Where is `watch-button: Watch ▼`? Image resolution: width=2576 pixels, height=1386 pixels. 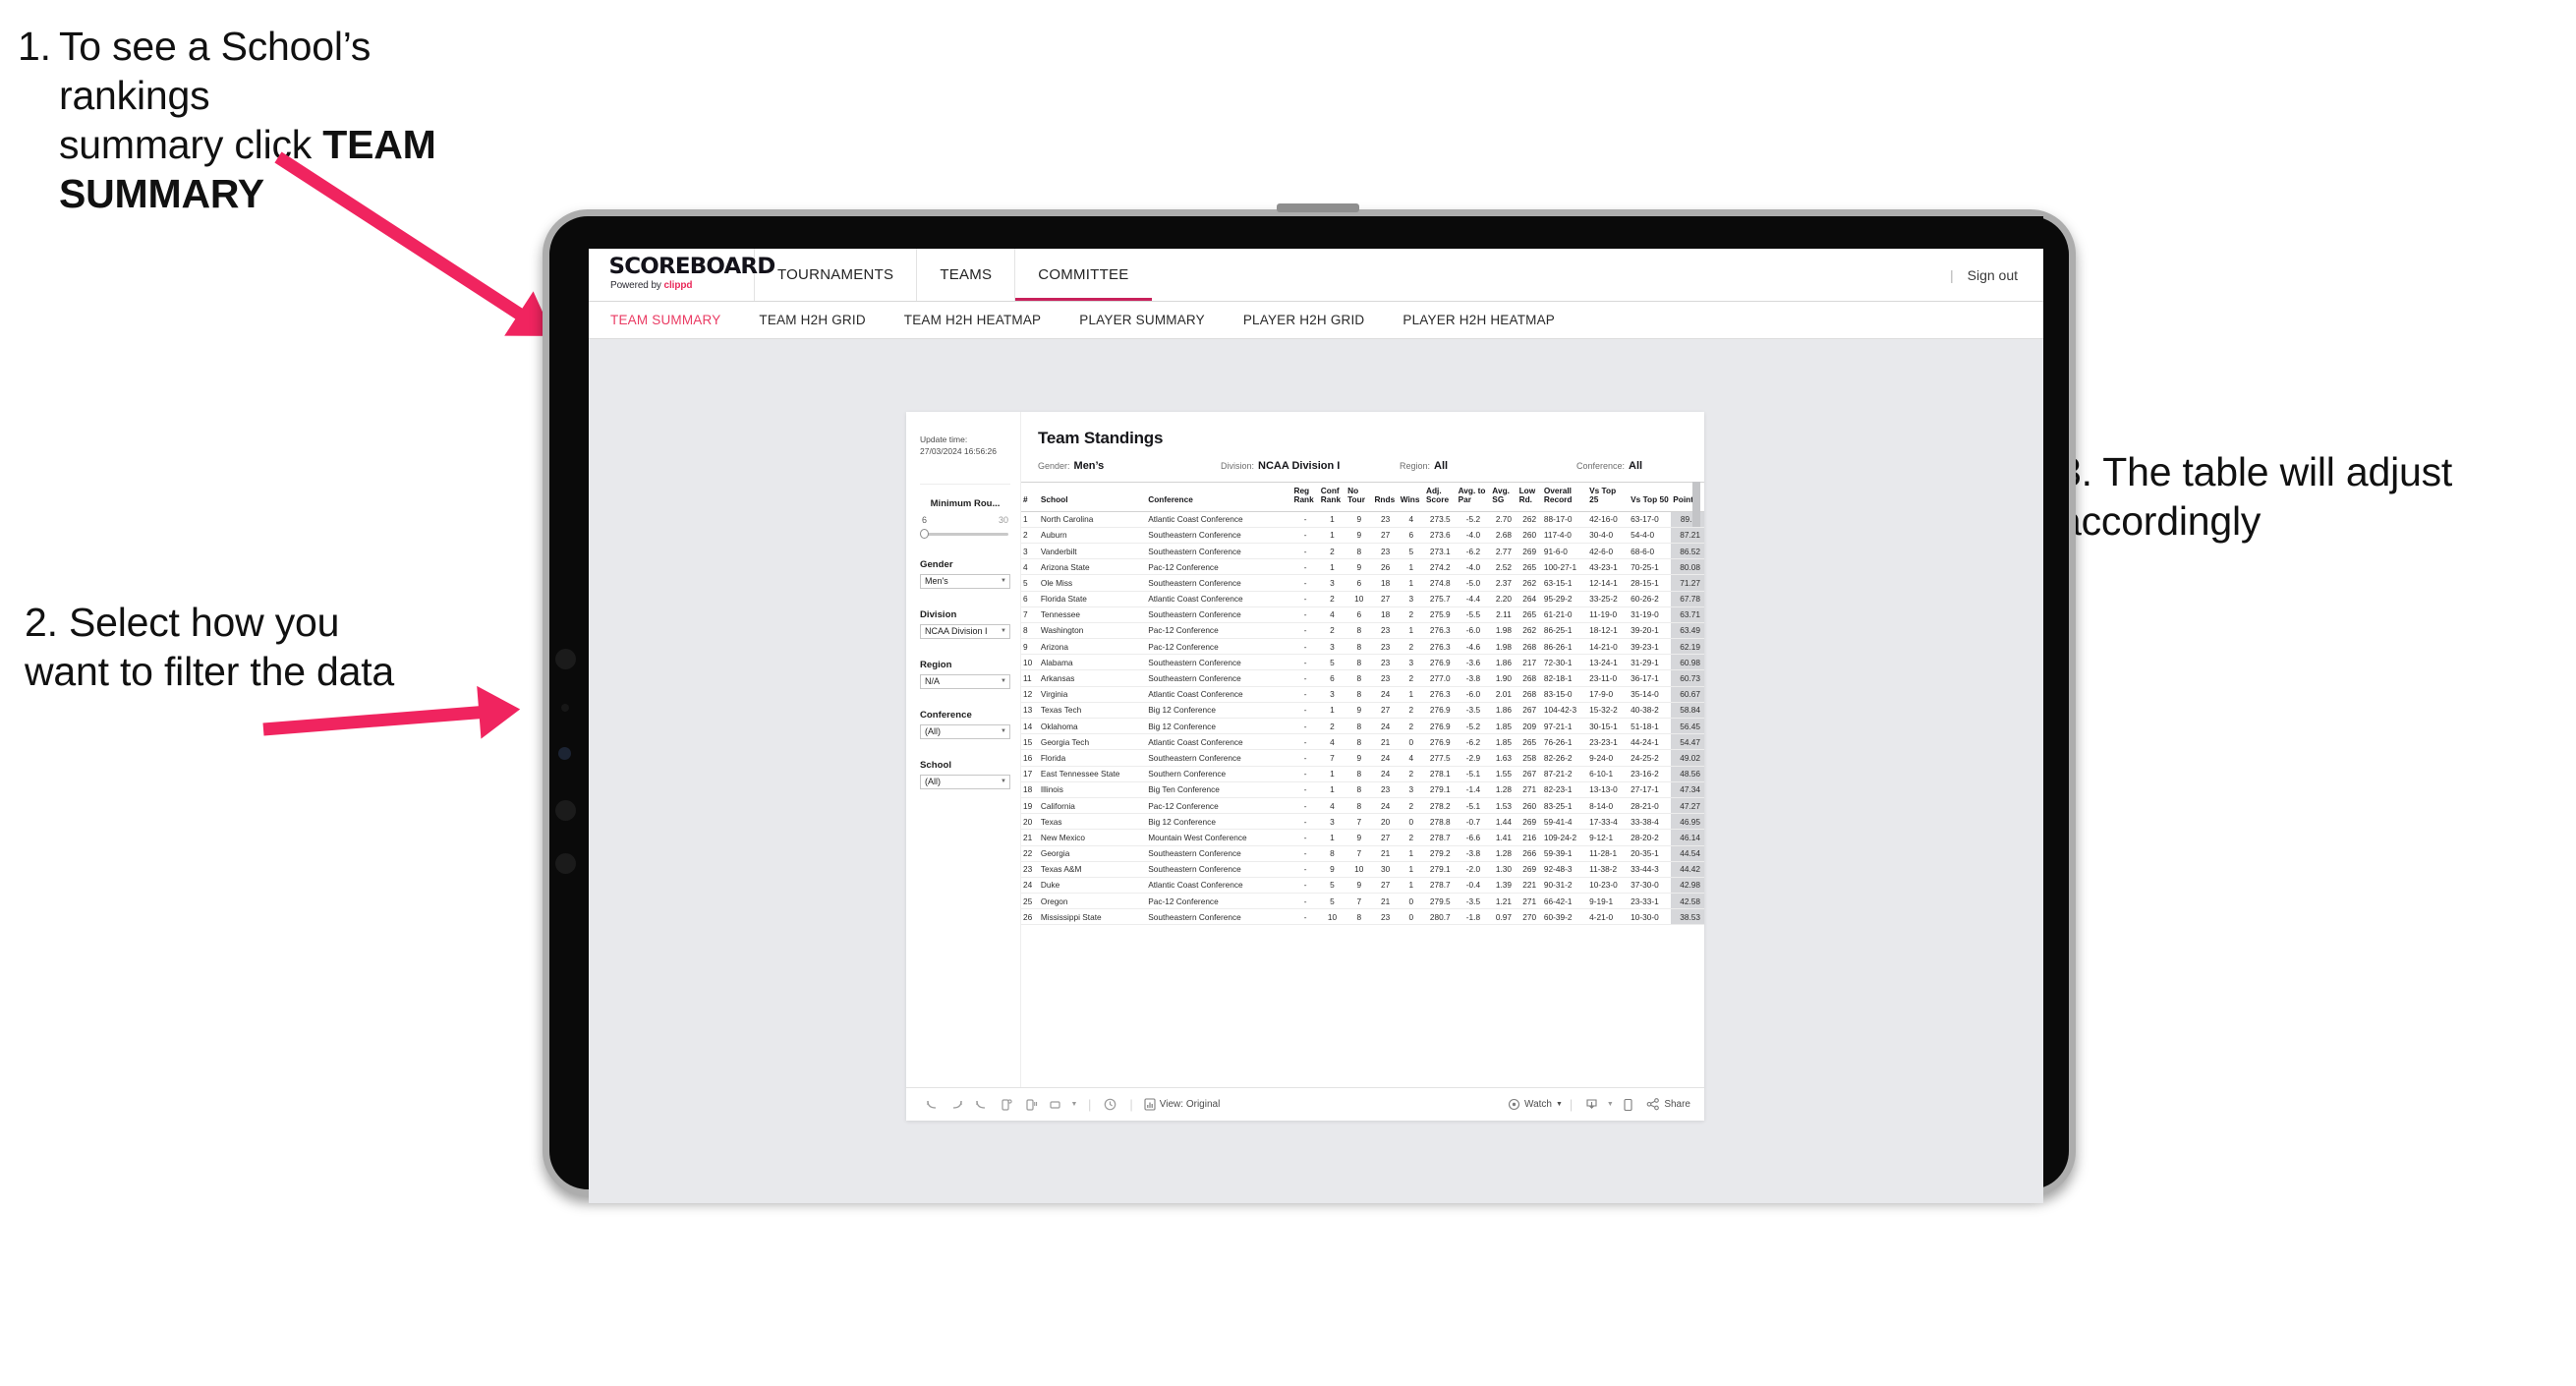 watch-button: Watch ▼ is located at coordinates (1536, 1105).